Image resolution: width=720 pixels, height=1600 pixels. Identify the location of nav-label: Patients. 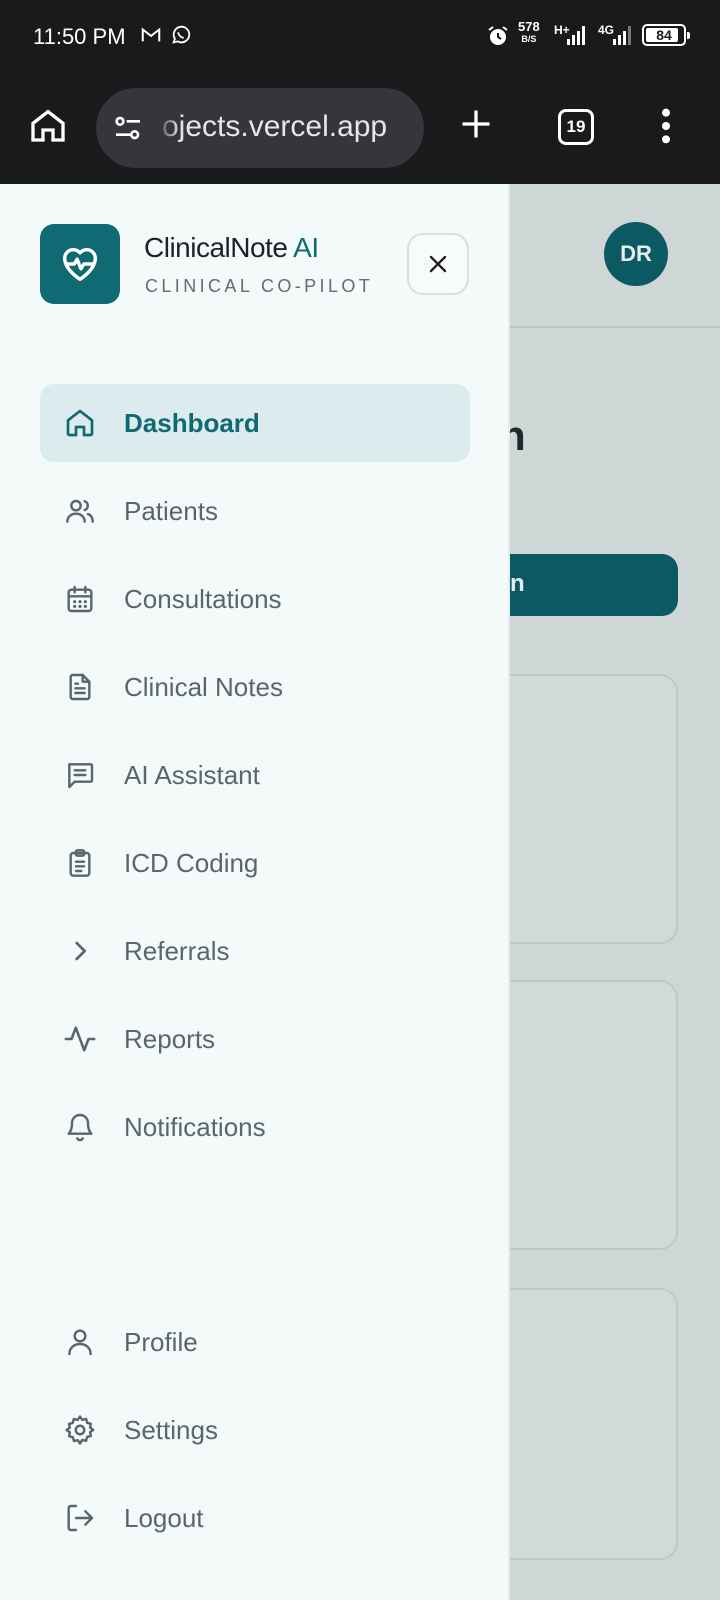
(171, 511).